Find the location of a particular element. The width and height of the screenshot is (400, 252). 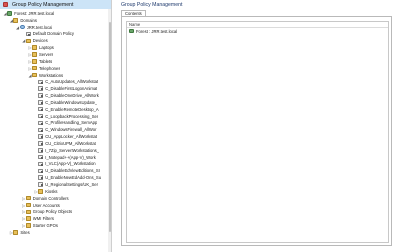

tree-item-label: Domains is located at coordinates (28, 20).